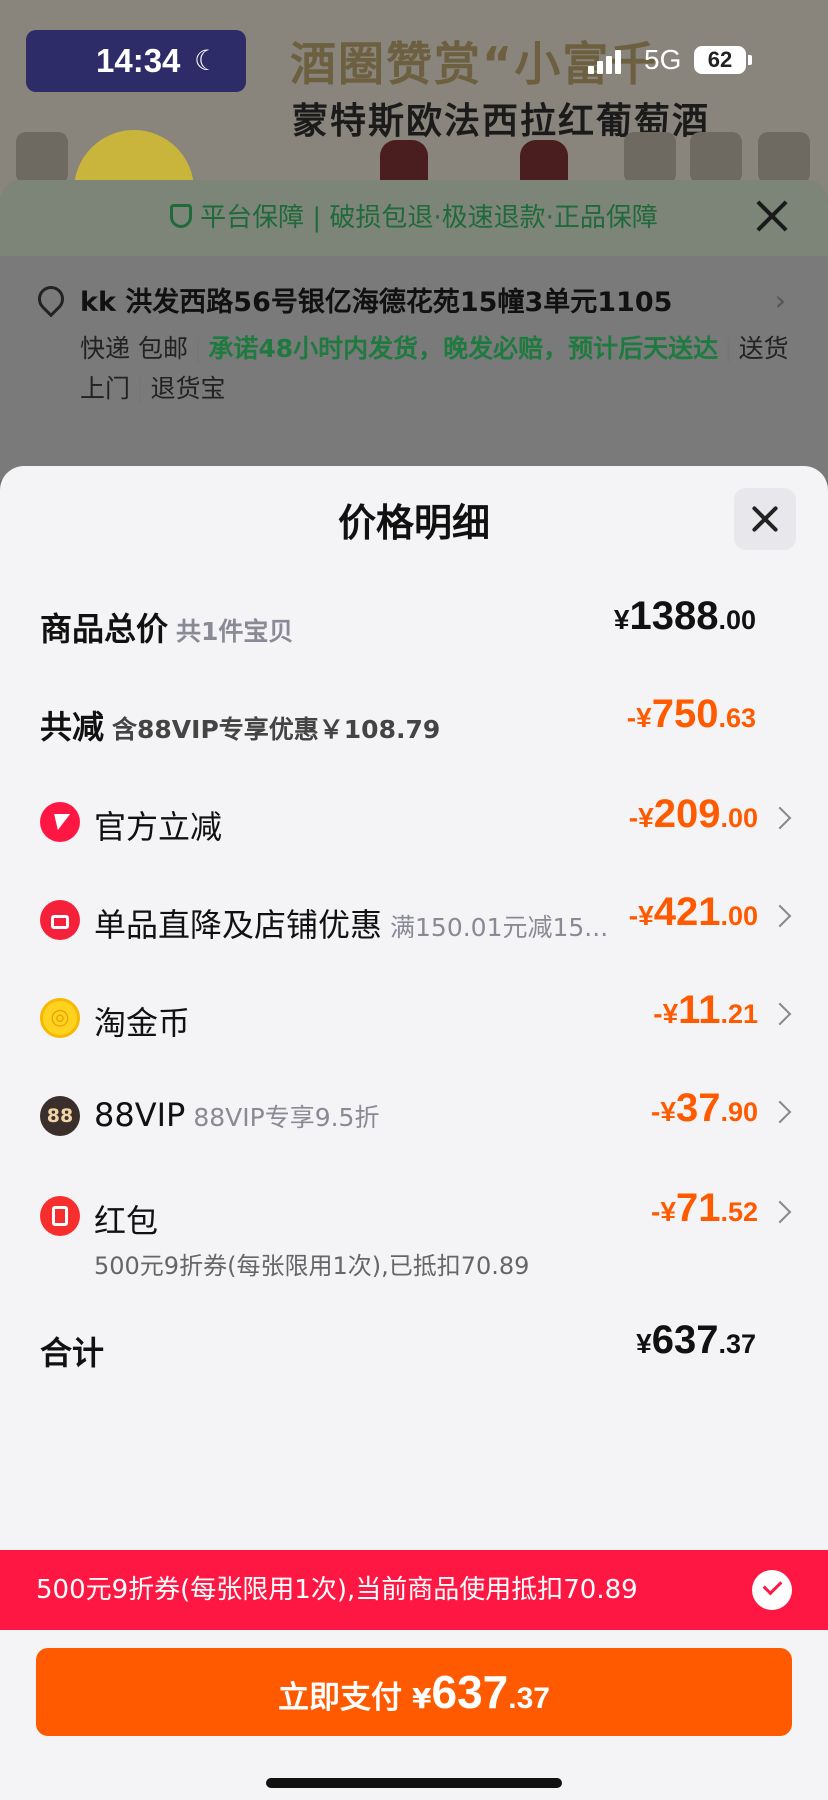 This screenshot has width=828, height=1800. What do you see at coordinates (737, 718) in the screenshot?
I see `amount-decimal: .63` at bounding box center [737, 718].